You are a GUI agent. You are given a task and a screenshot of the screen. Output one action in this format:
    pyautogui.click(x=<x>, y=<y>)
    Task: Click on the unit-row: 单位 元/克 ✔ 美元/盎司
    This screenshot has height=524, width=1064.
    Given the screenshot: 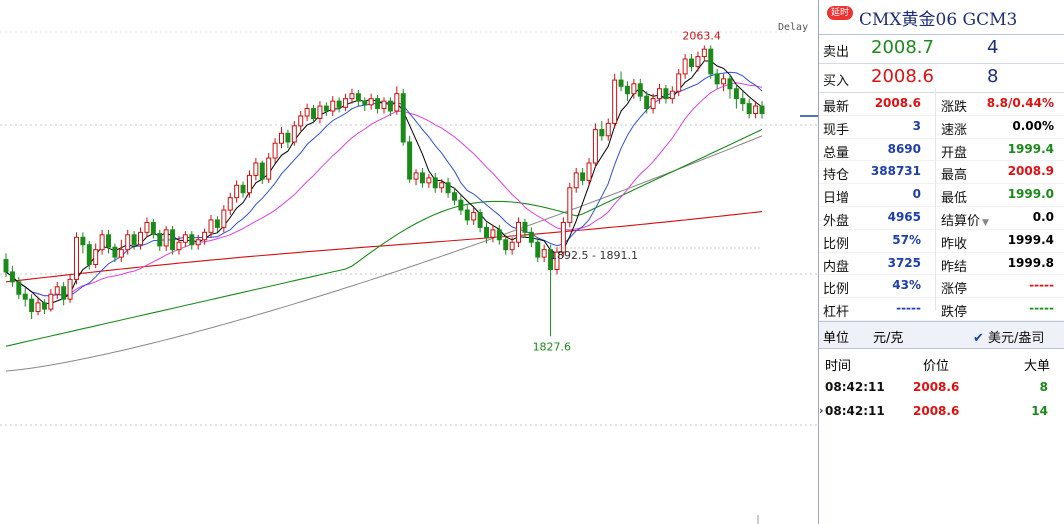 What is the action you would take?
    pyautogui.click(x=941, y=334)
    